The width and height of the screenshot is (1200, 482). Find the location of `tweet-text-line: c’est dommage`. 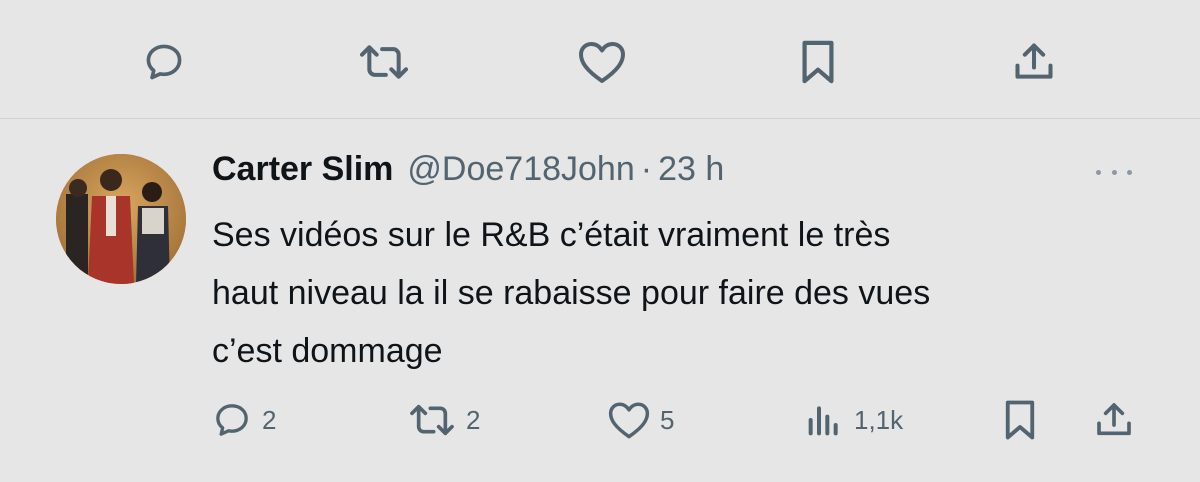

tweet-text-line: c’est dommage is located at coordinates (327, 351).